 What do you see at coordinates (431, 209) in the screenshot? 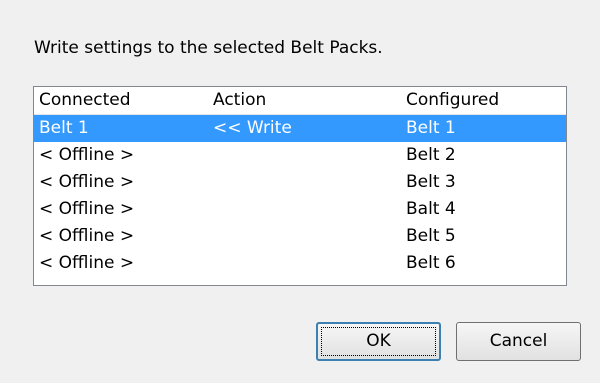
I see `configured-cell: Balt 4` at bounding box center [431, 209].